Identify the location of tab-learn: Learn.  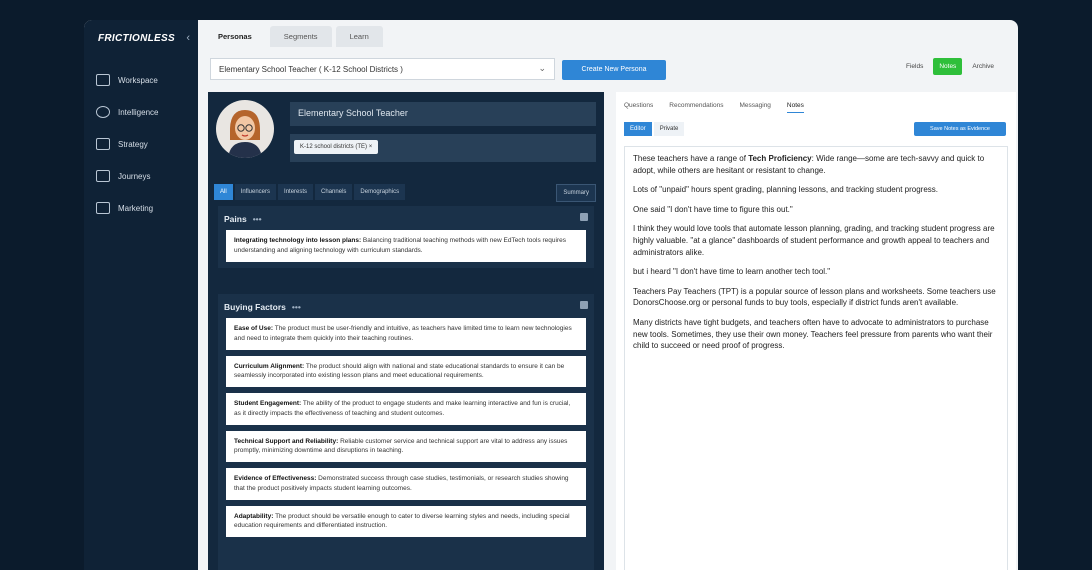
(359, 36).